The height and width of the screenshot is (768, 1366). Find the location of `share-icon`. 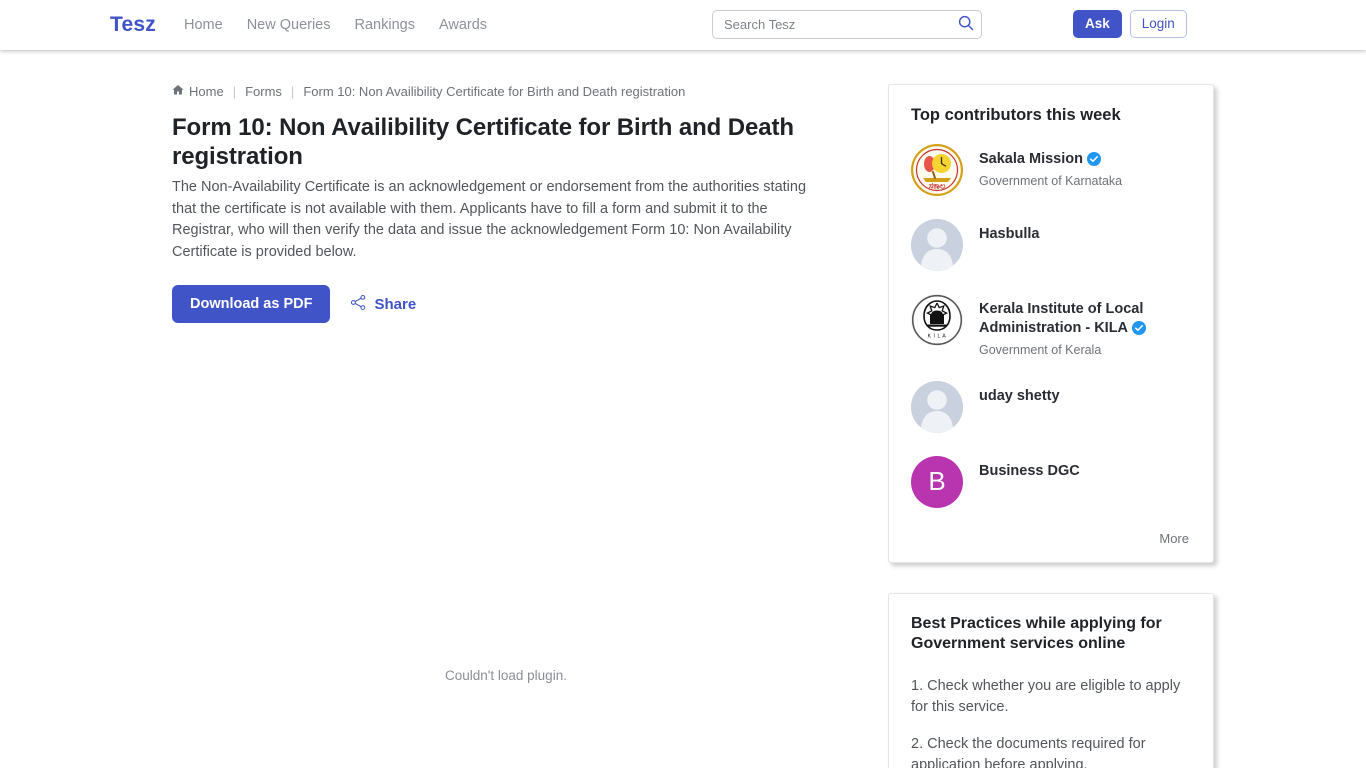

share-icon is located at coordinates (358, 304).